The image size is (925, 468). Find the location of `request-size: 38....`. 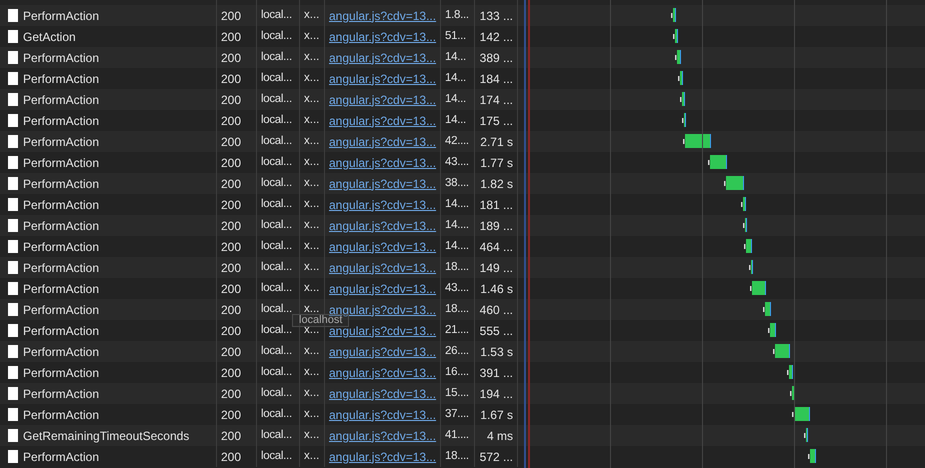

request-size: 38.... is located at coordinates (457, 183).